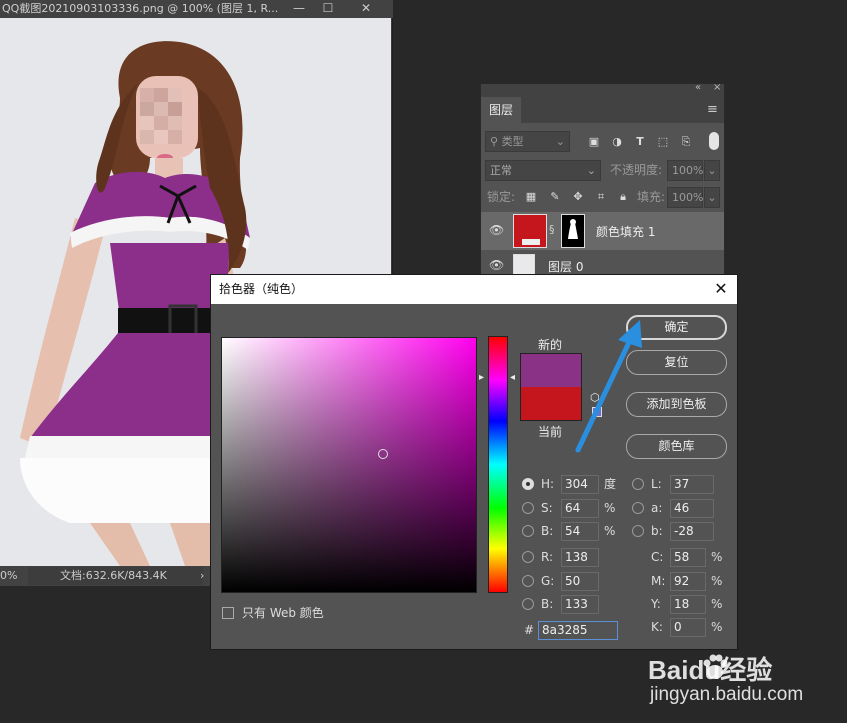  I want to click on smart-object-filter-icon: ⎘, so click(686, 142).